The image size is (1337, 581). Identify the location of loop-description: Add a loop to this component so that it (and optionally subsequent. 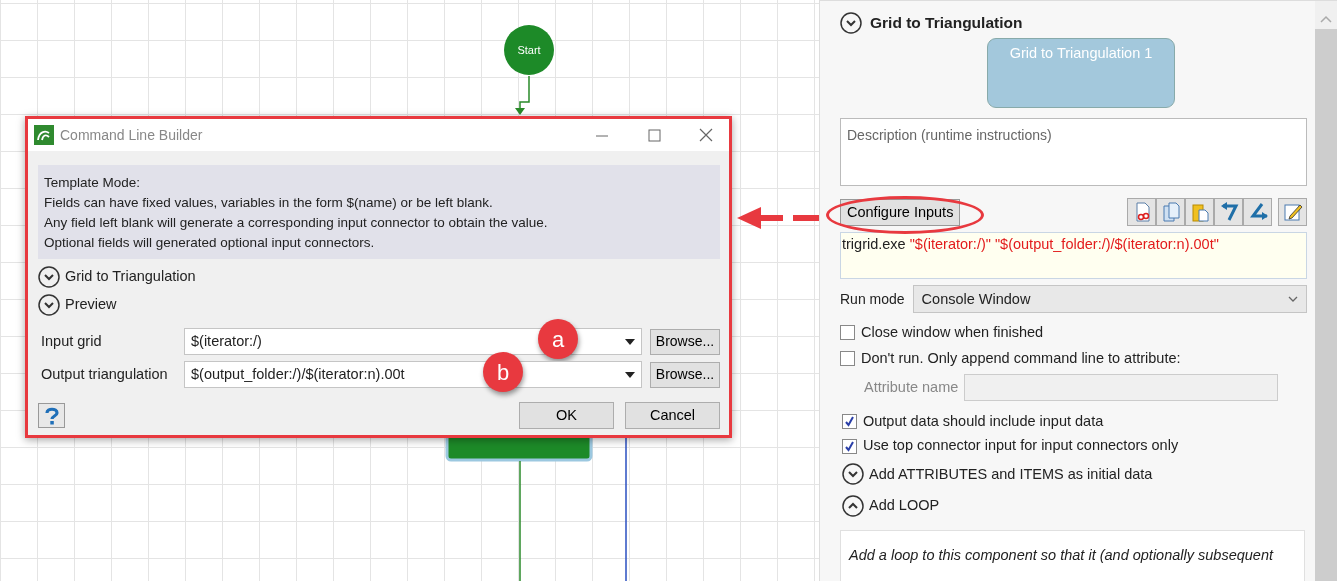
(1061, 555).